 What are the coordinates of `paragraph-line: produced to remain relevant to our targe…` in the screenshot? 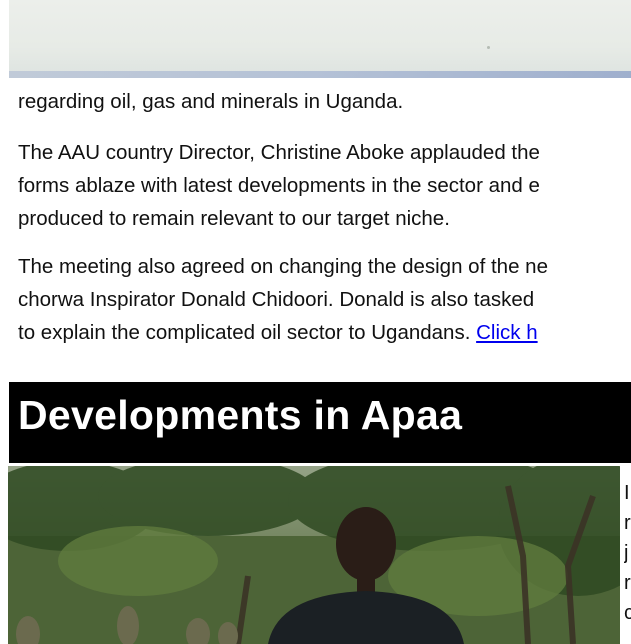 It's located at (234, 218).